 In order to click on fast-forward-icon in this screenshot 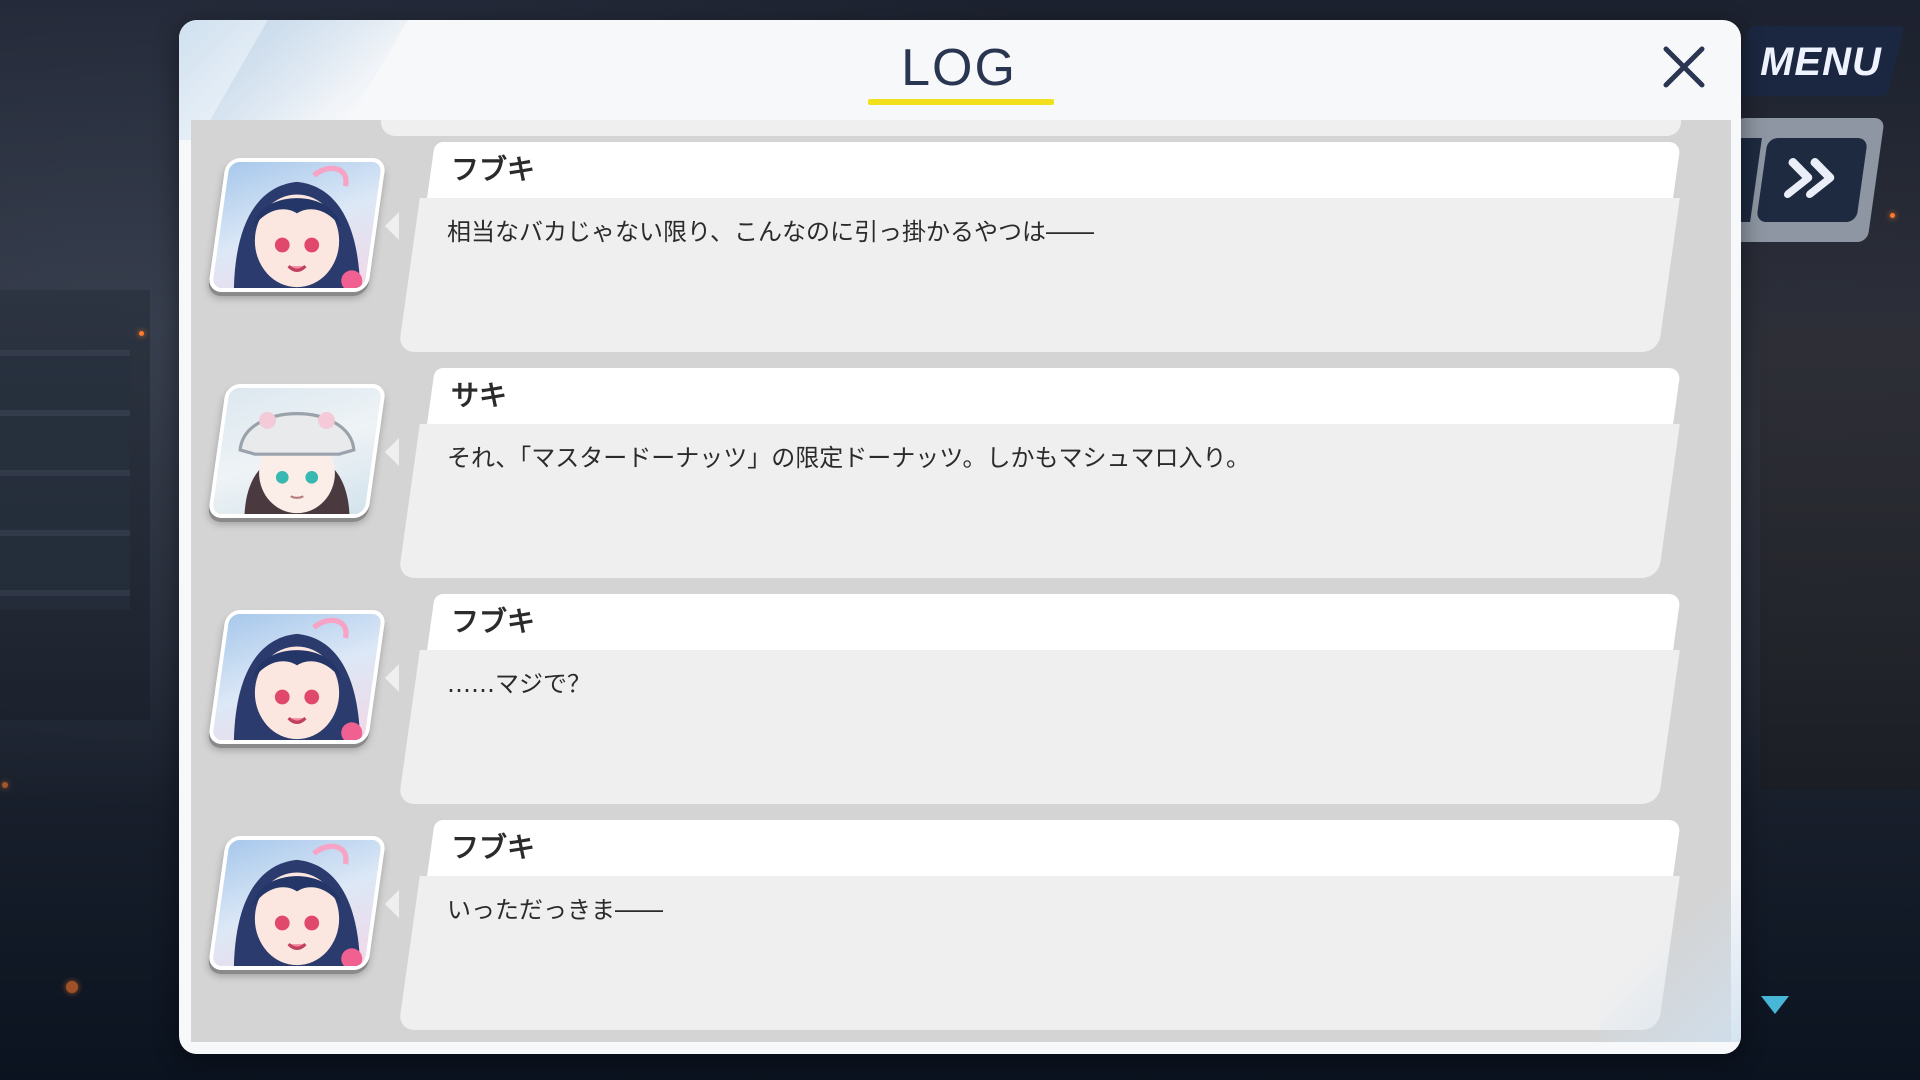, I will do `click(1812, 180)`.